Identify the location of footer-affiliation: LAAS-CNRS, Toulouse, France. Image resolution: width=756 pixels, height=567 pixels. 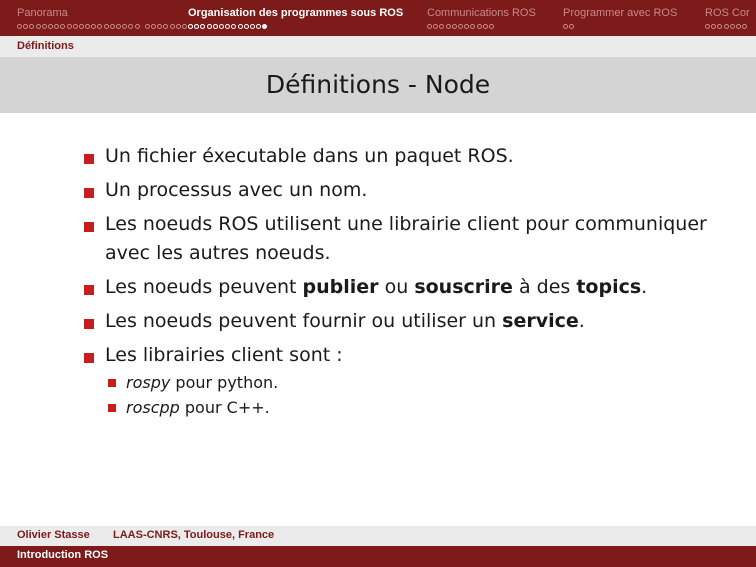
(194, 535).